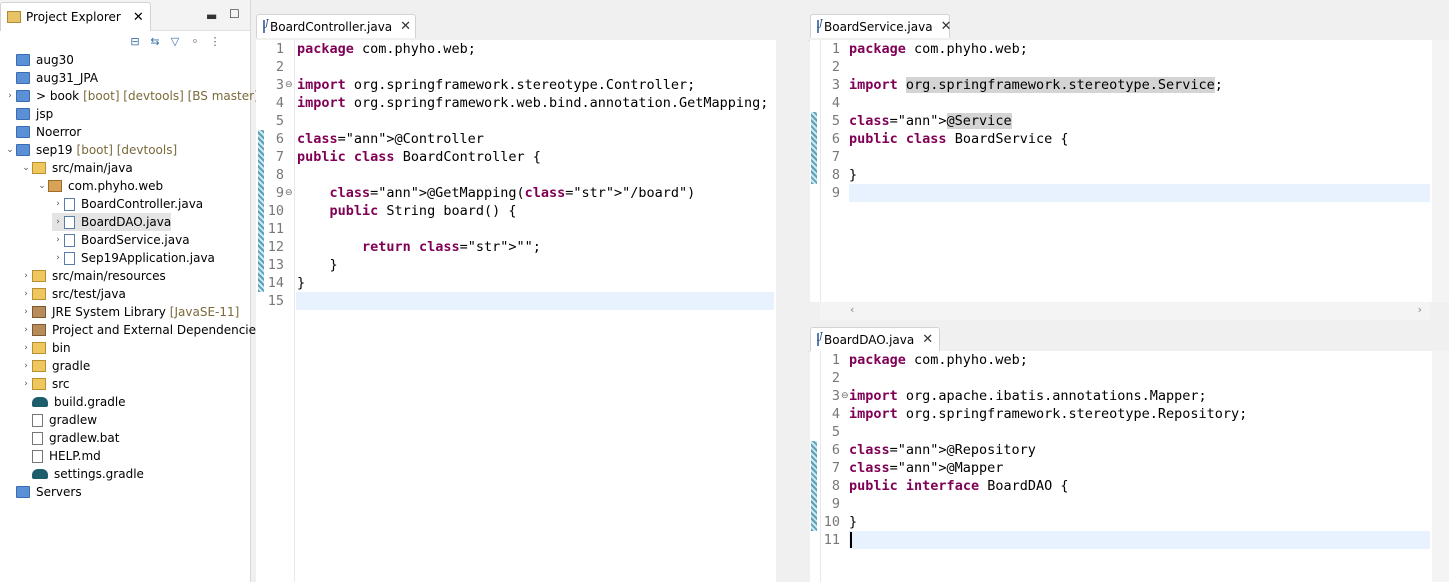 The height and width of the screenshot is (582, 1449). What do you see at coordinates (814, 486) in the screenshot?
I see `change-marker` at bounding box center [814, 486].